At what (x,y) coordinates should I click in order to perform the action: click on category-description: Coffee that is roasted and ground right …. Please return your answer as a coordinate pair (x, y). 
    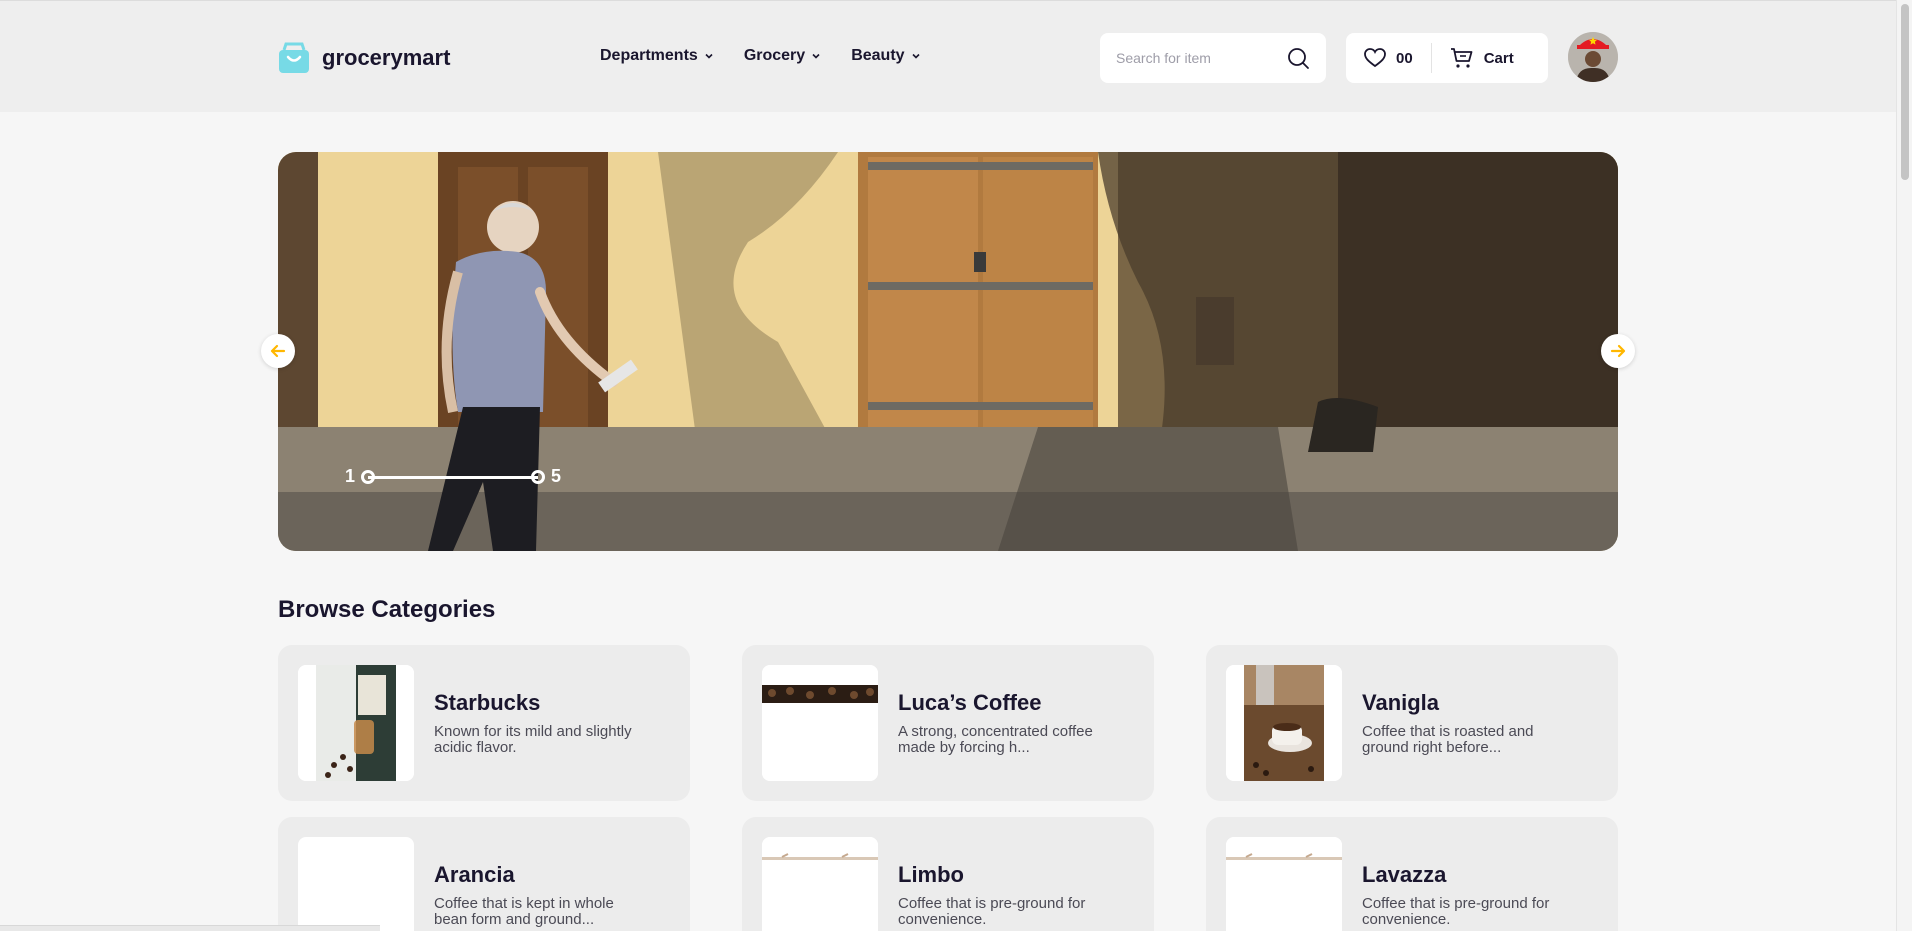
    Looking at the image, I should click on (1448, 739).